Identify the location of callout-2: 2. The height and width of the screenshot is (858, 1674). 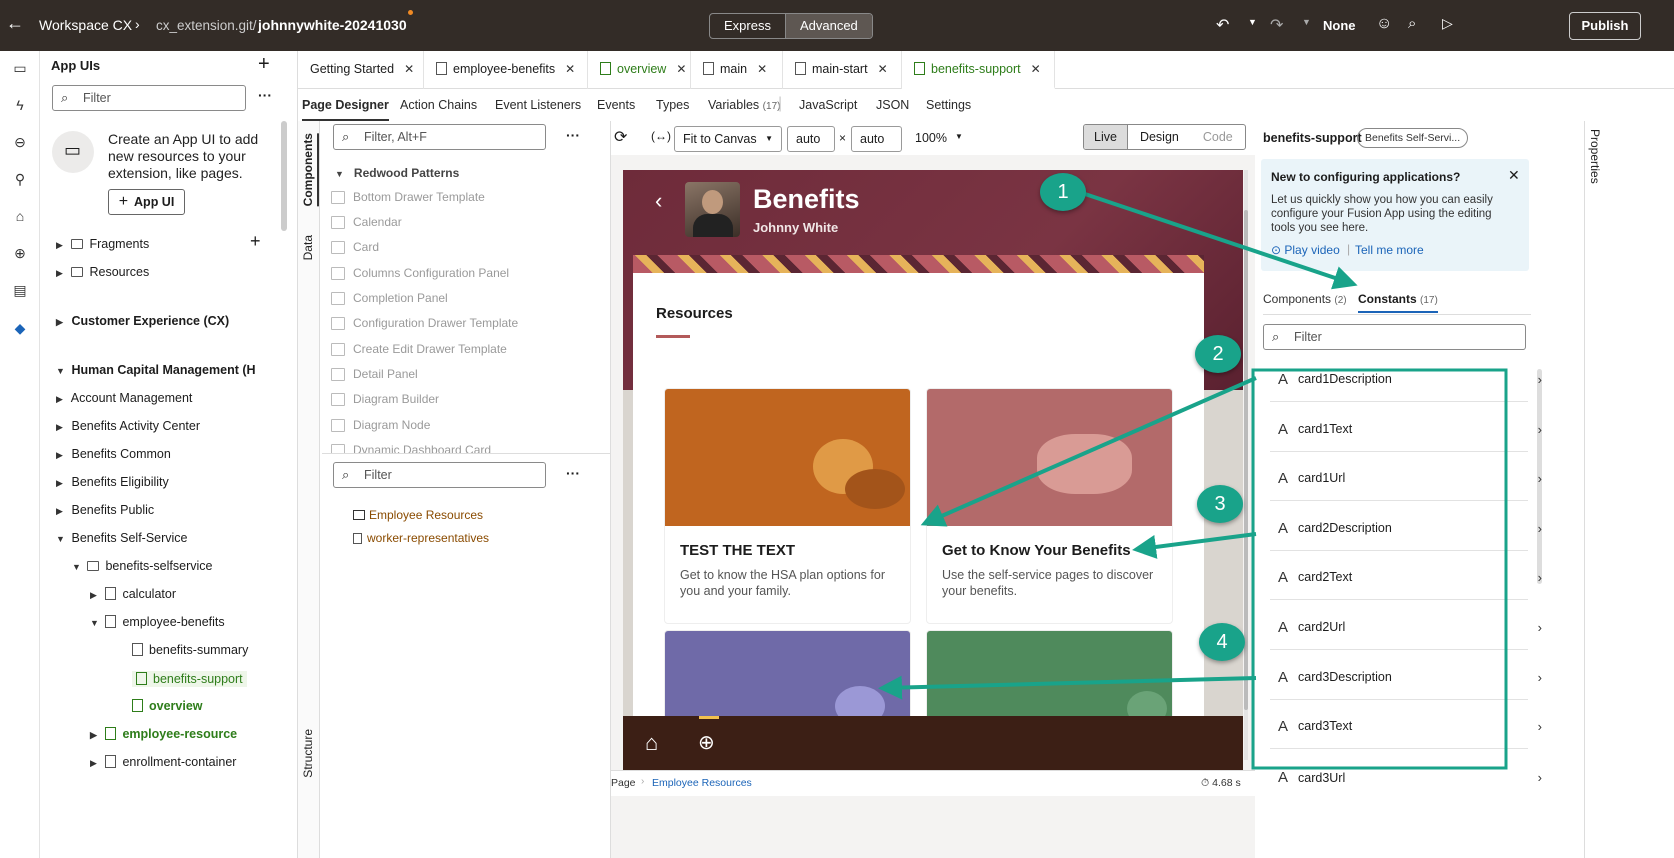
(1218, 354).